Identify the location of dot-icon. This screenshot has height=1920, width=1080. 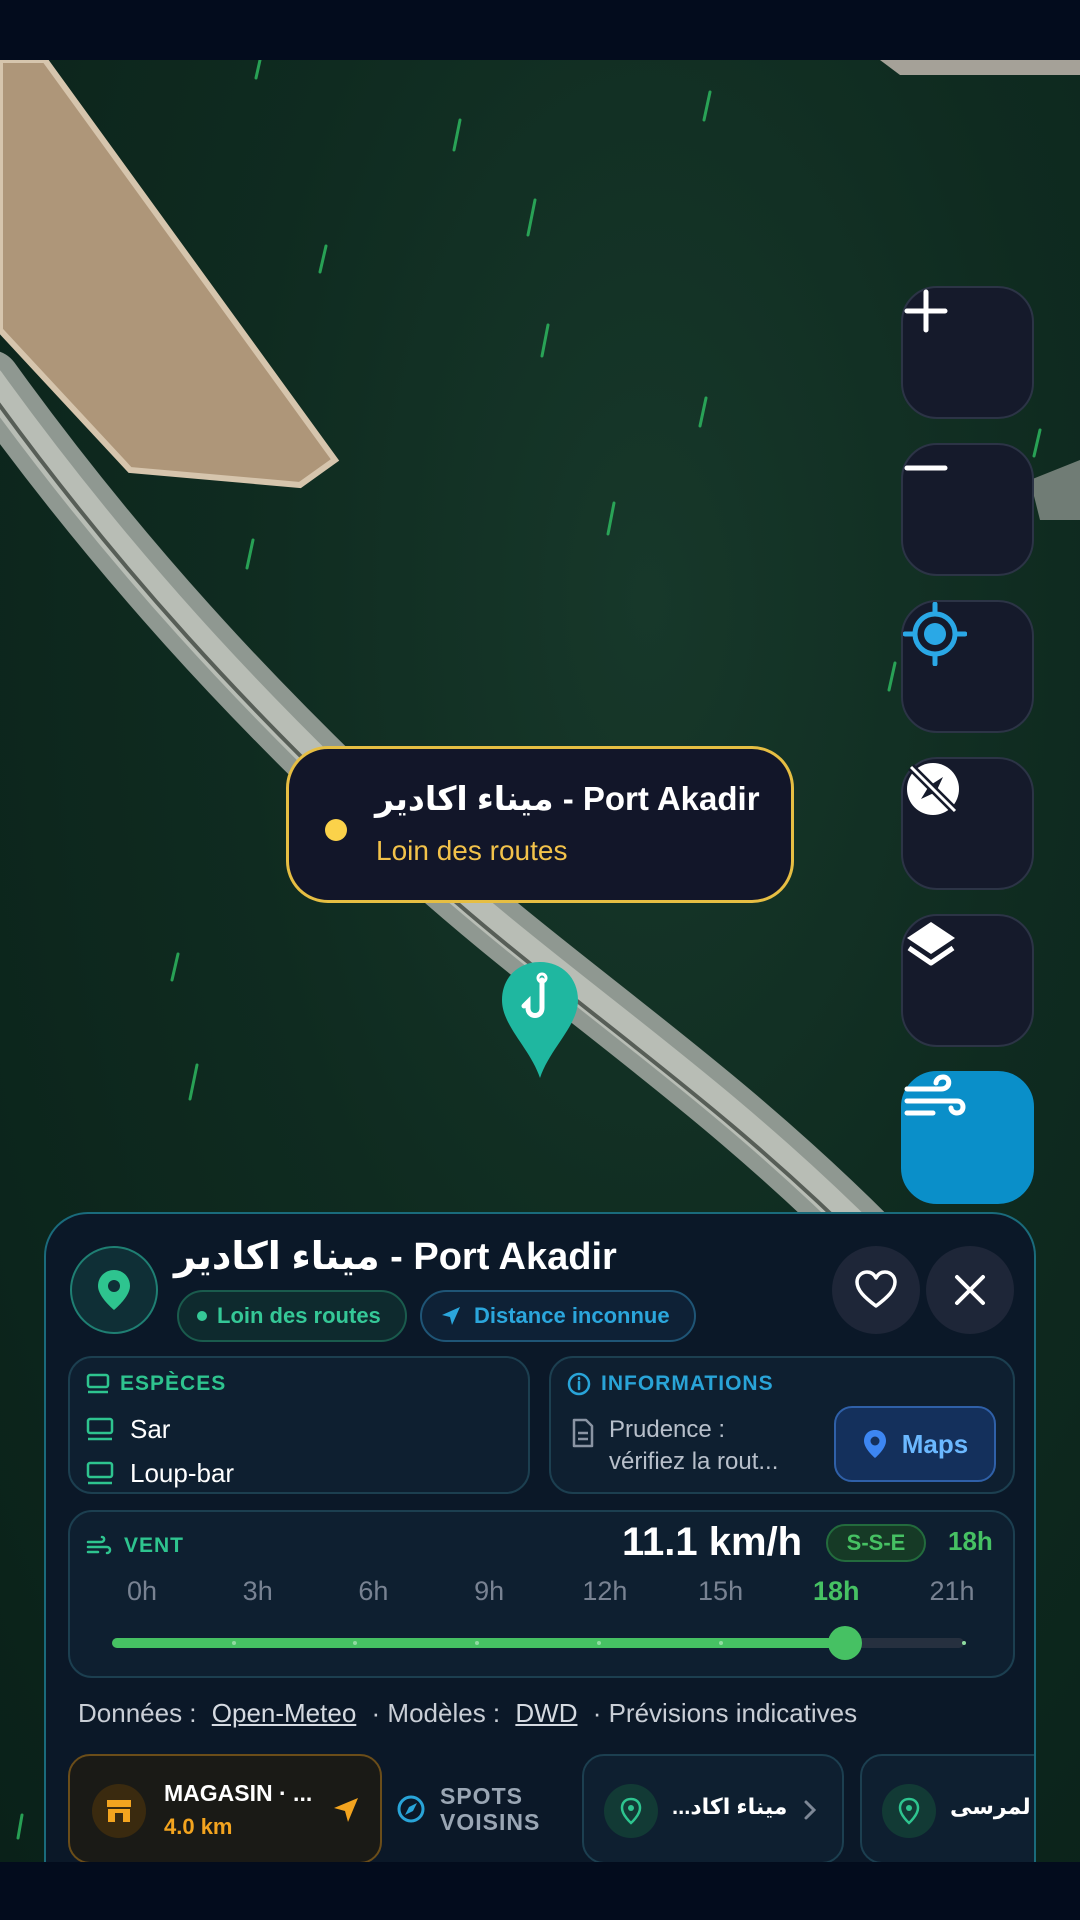
(202, 1316).